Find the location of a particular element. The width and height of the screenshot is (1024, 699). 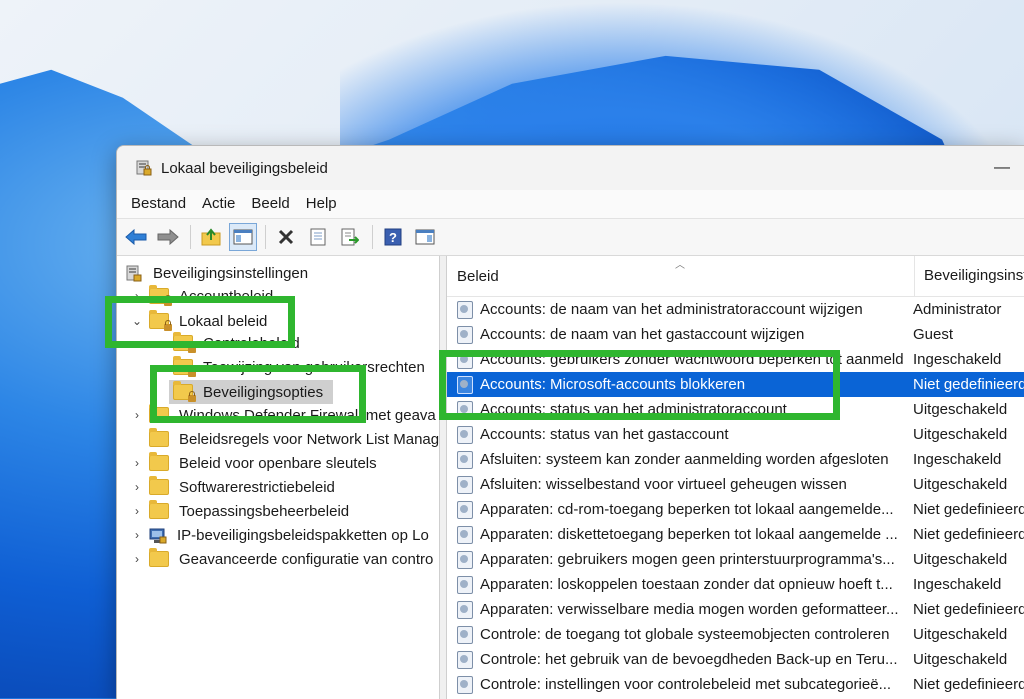

menu-actie: Actie is located at coordinates (218, 204).